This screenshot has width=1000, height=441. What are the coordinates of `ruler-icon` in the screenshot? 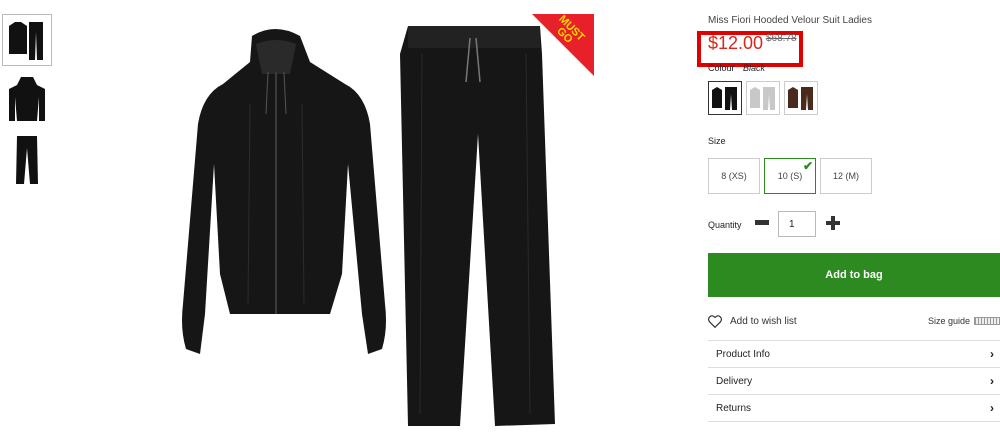 It's located at (987, 321).